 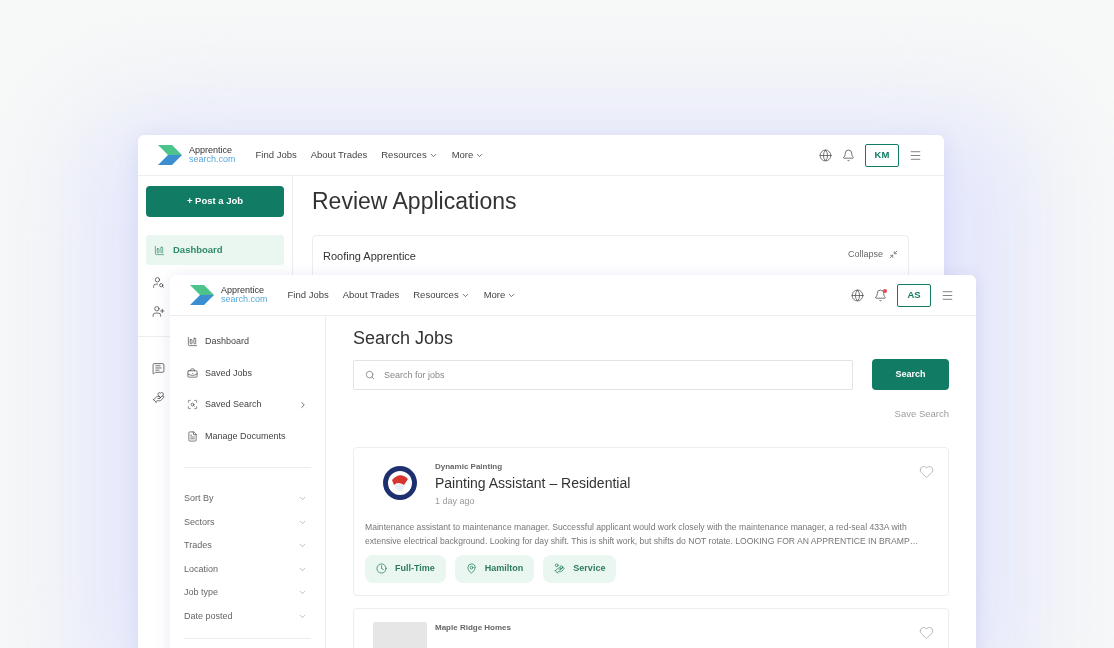 What do you see at coordinates (158, 282) in the screenshot?
I see `user-search-icon` at bounding box center [158, 282].